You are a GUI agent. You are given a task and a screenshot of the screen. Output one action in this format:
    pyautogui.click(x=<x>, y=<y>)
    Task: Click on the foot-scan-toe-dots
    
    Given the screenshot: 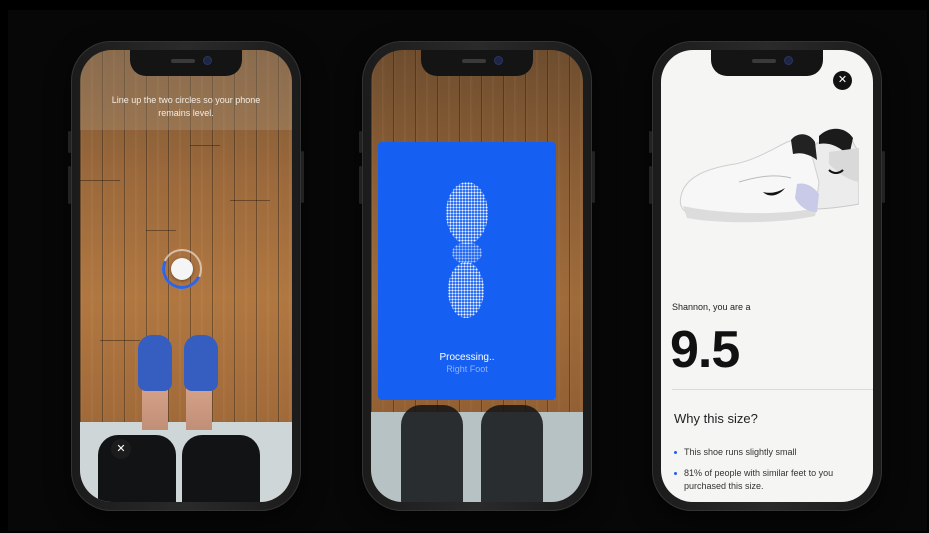 What is the action you would take?
    pyautogui.click(x=467, y=213)
    